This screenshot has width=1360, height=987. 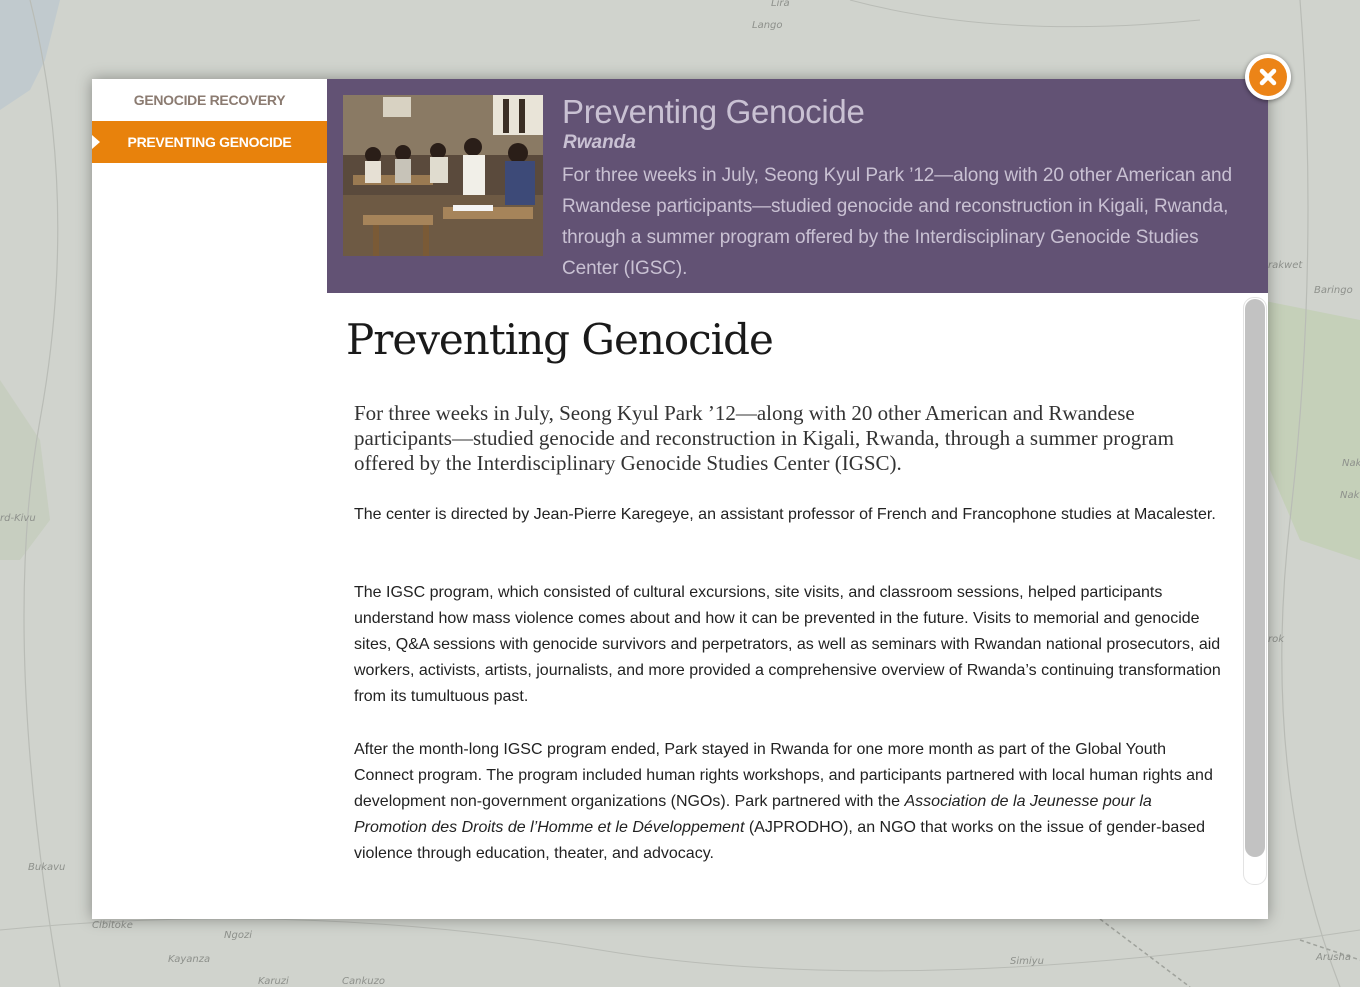 I want to click on map-label: Lira, so click(x=780, y=4).